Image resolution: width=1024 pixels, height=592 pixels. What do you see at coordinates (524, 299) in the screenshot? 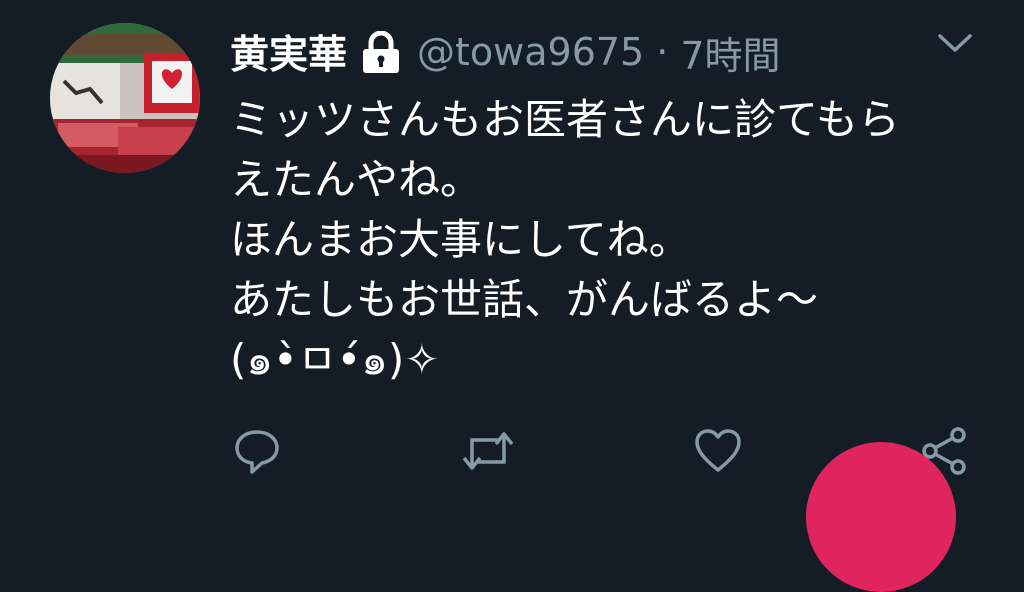
I see `tweet-line: あたしもお世話、がんばるよ〜` at bounding box center [524, 299].